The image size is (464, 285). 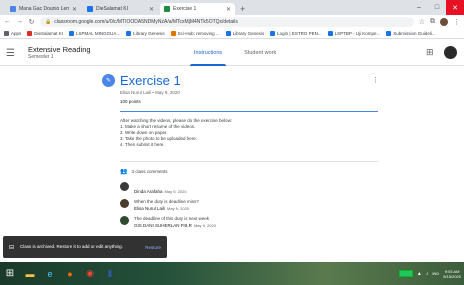 I want to click on tab-label: Exercise 1, so click(x=185, y=9).